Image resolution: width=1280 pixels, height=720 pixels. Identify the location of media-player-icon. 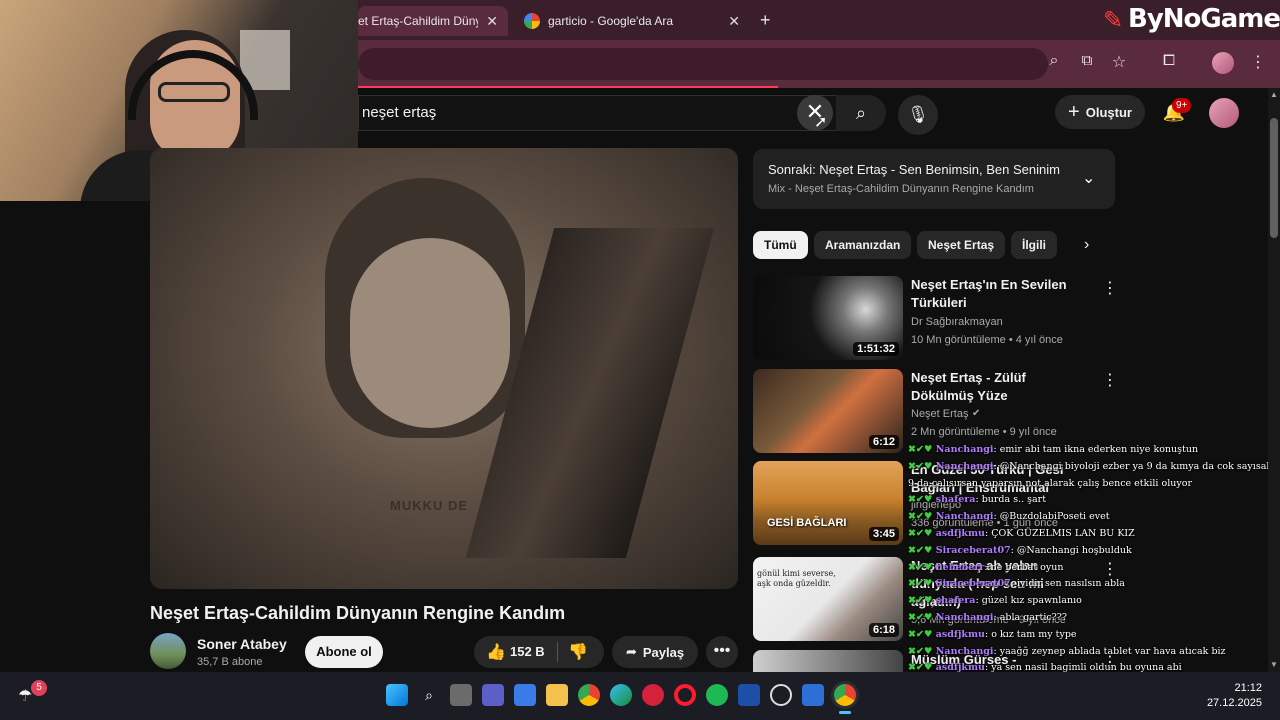
(653, 695).